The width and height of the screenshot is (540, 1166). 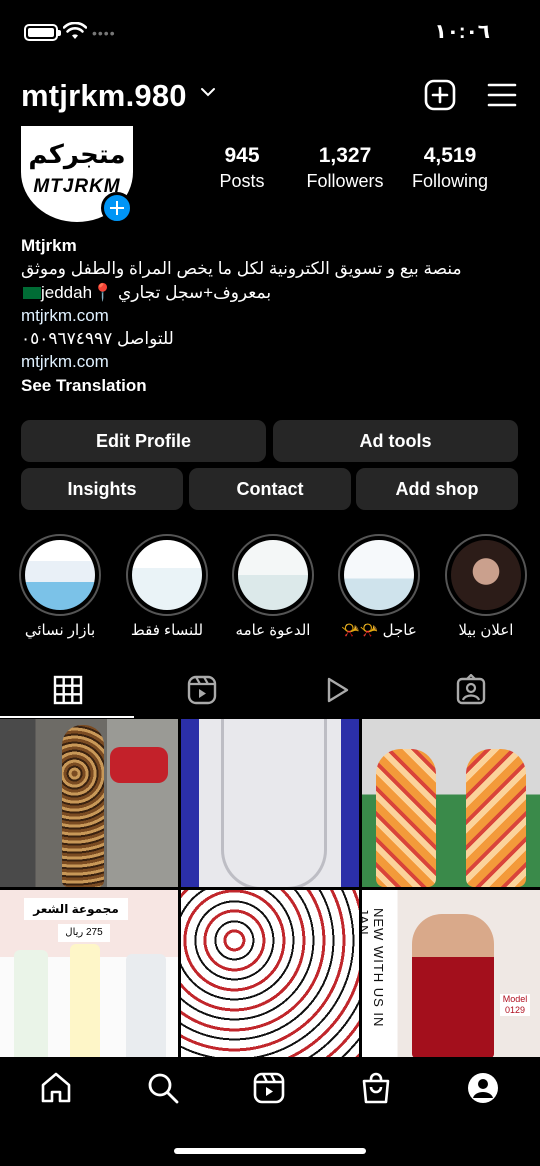 What do you see at coordinates (502, 95) in the screenshot?
I see `menu-icon` at bounding box center [502, 95].